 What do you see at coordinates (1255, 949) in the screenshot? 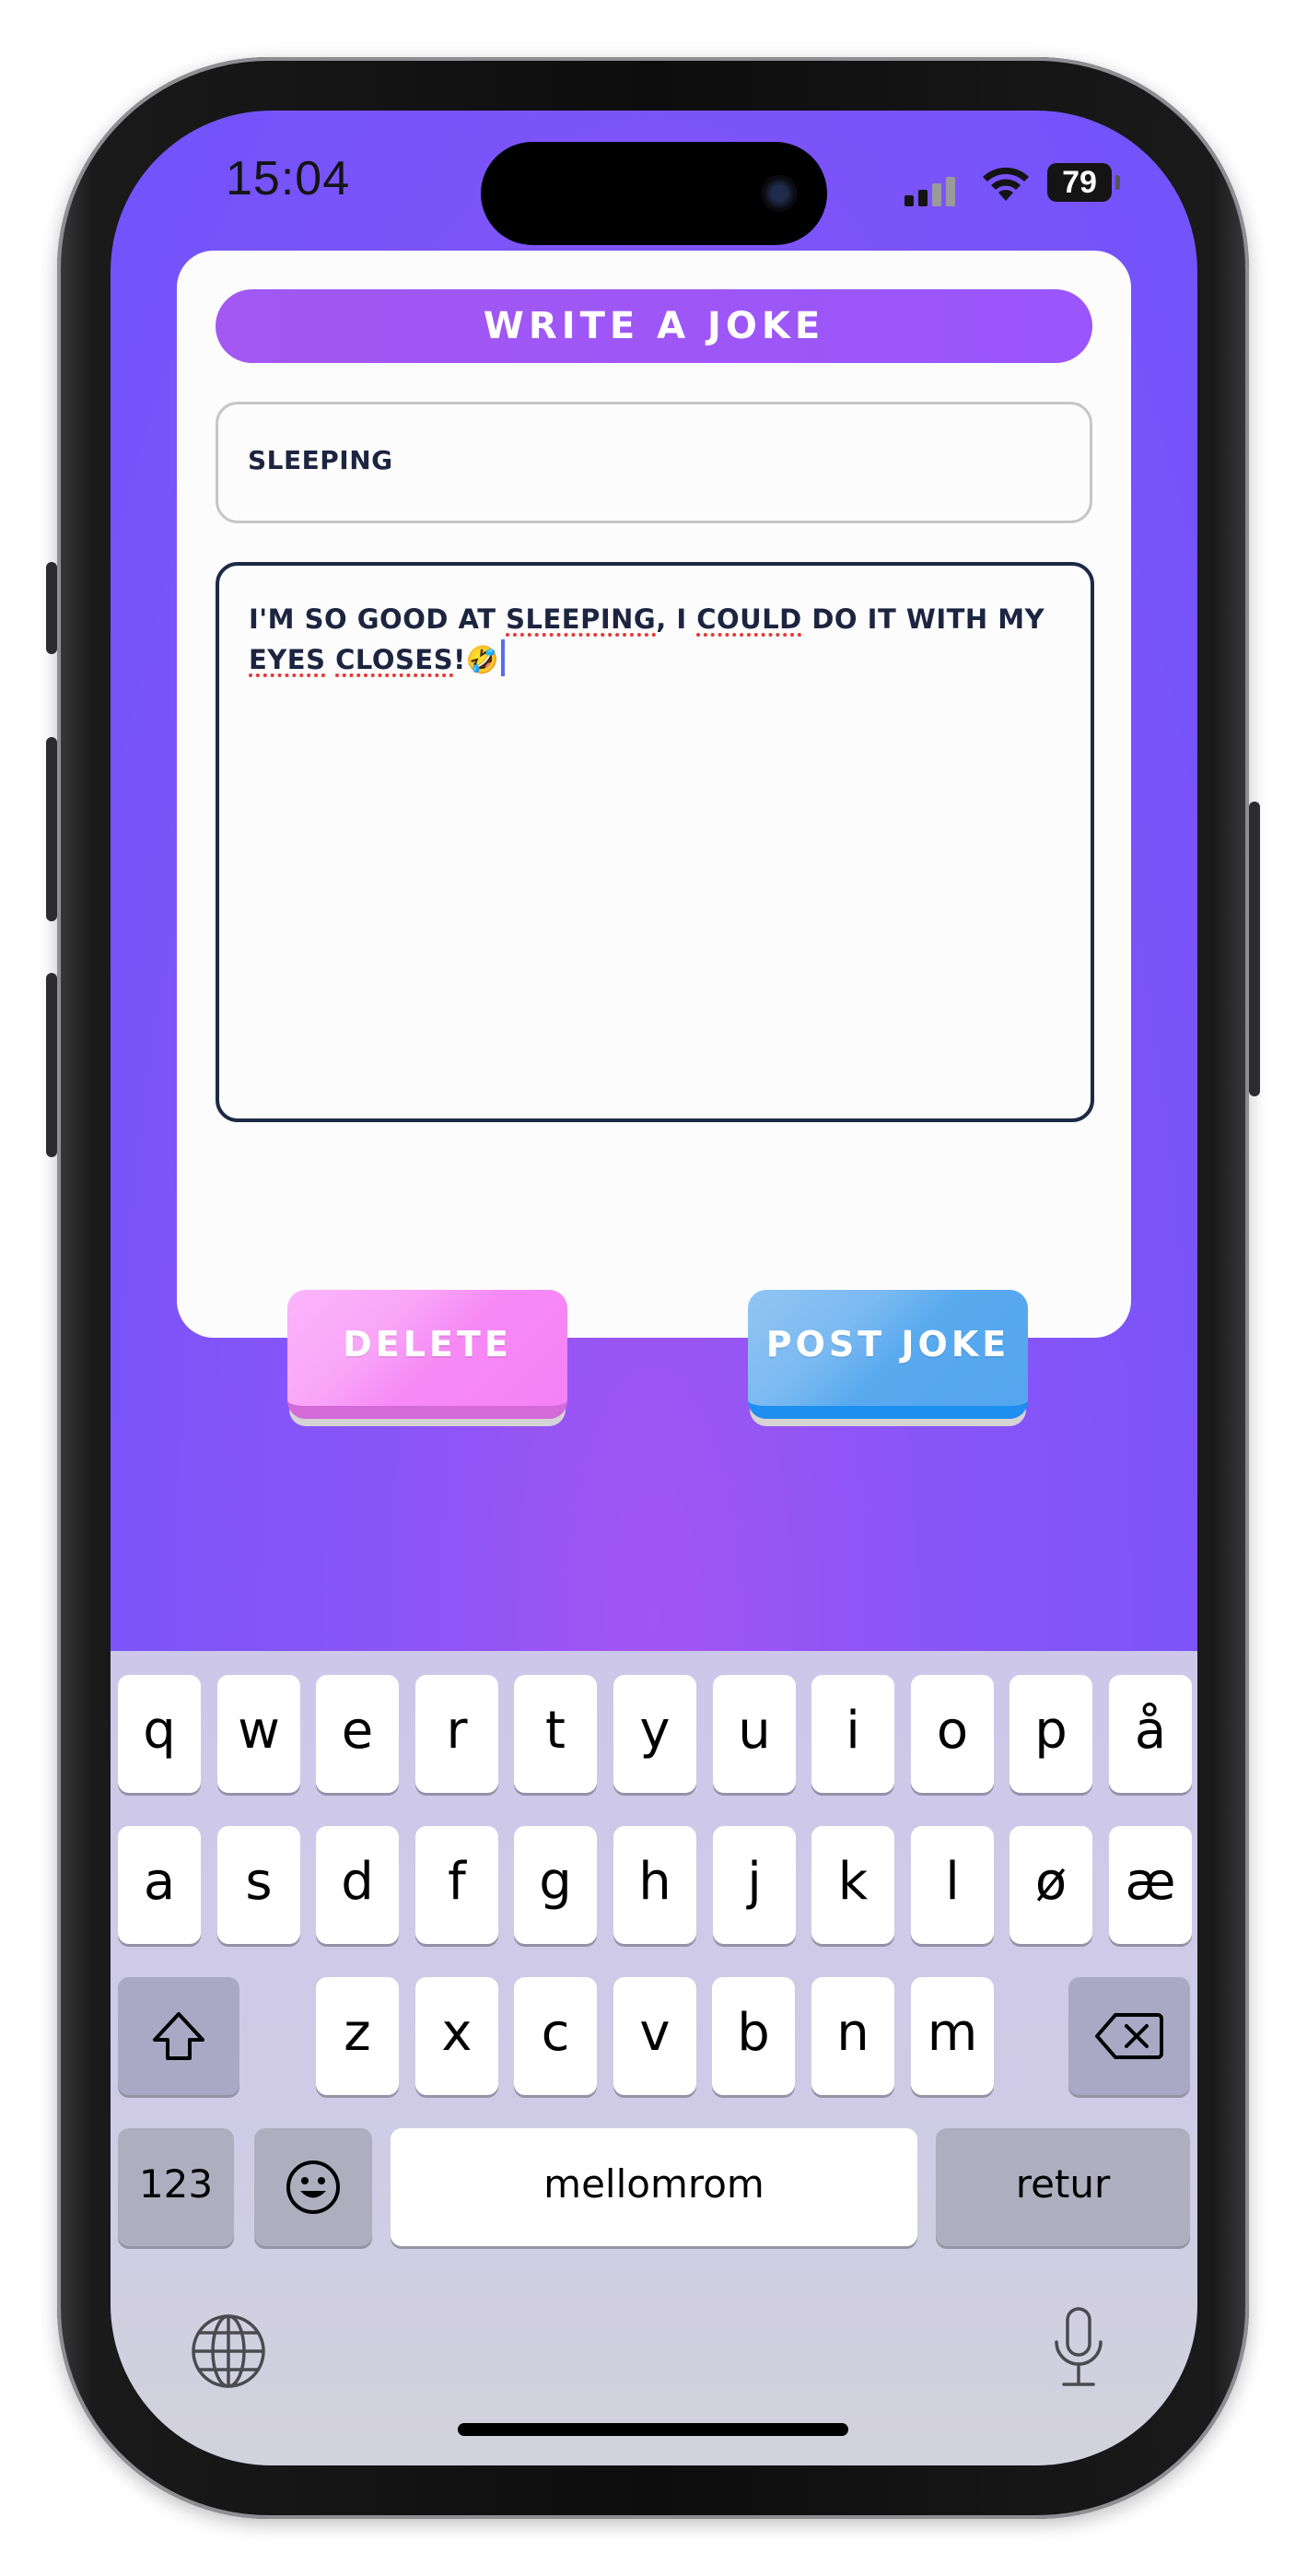
I see `power-button` at bounding box center [1255, 949].